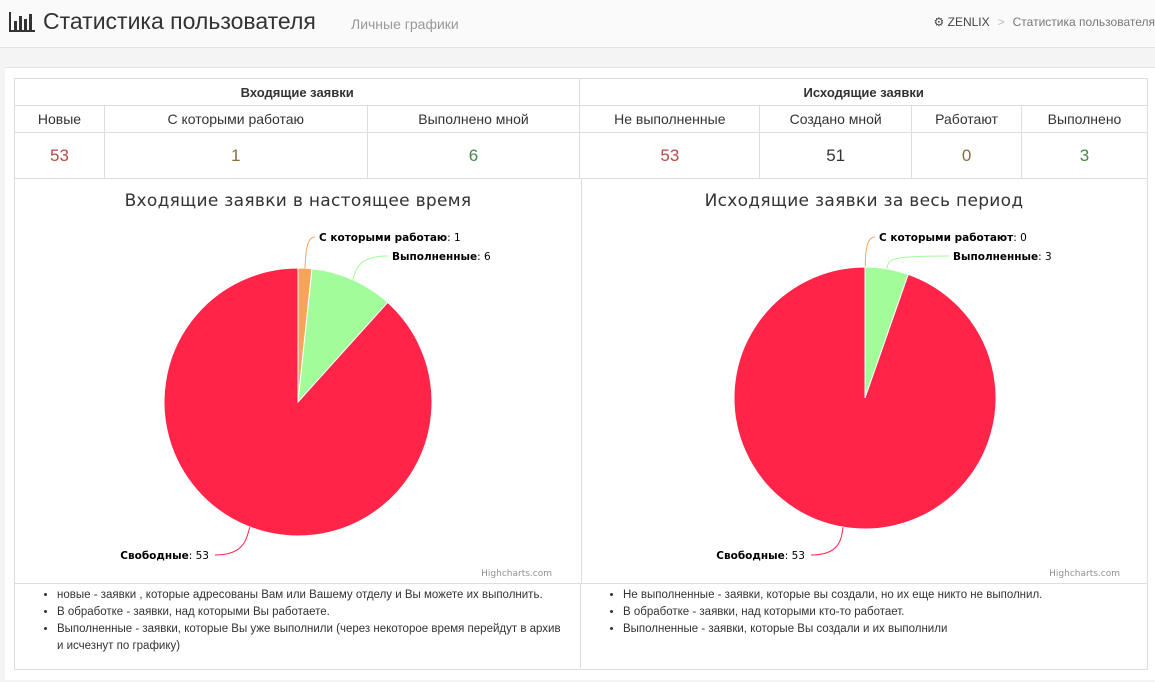 This screenshot has height=682, width=1155. I want to click on breadcrumb: ⚙ ZENLIX > Статистика пользователя, so click(1044, 22).